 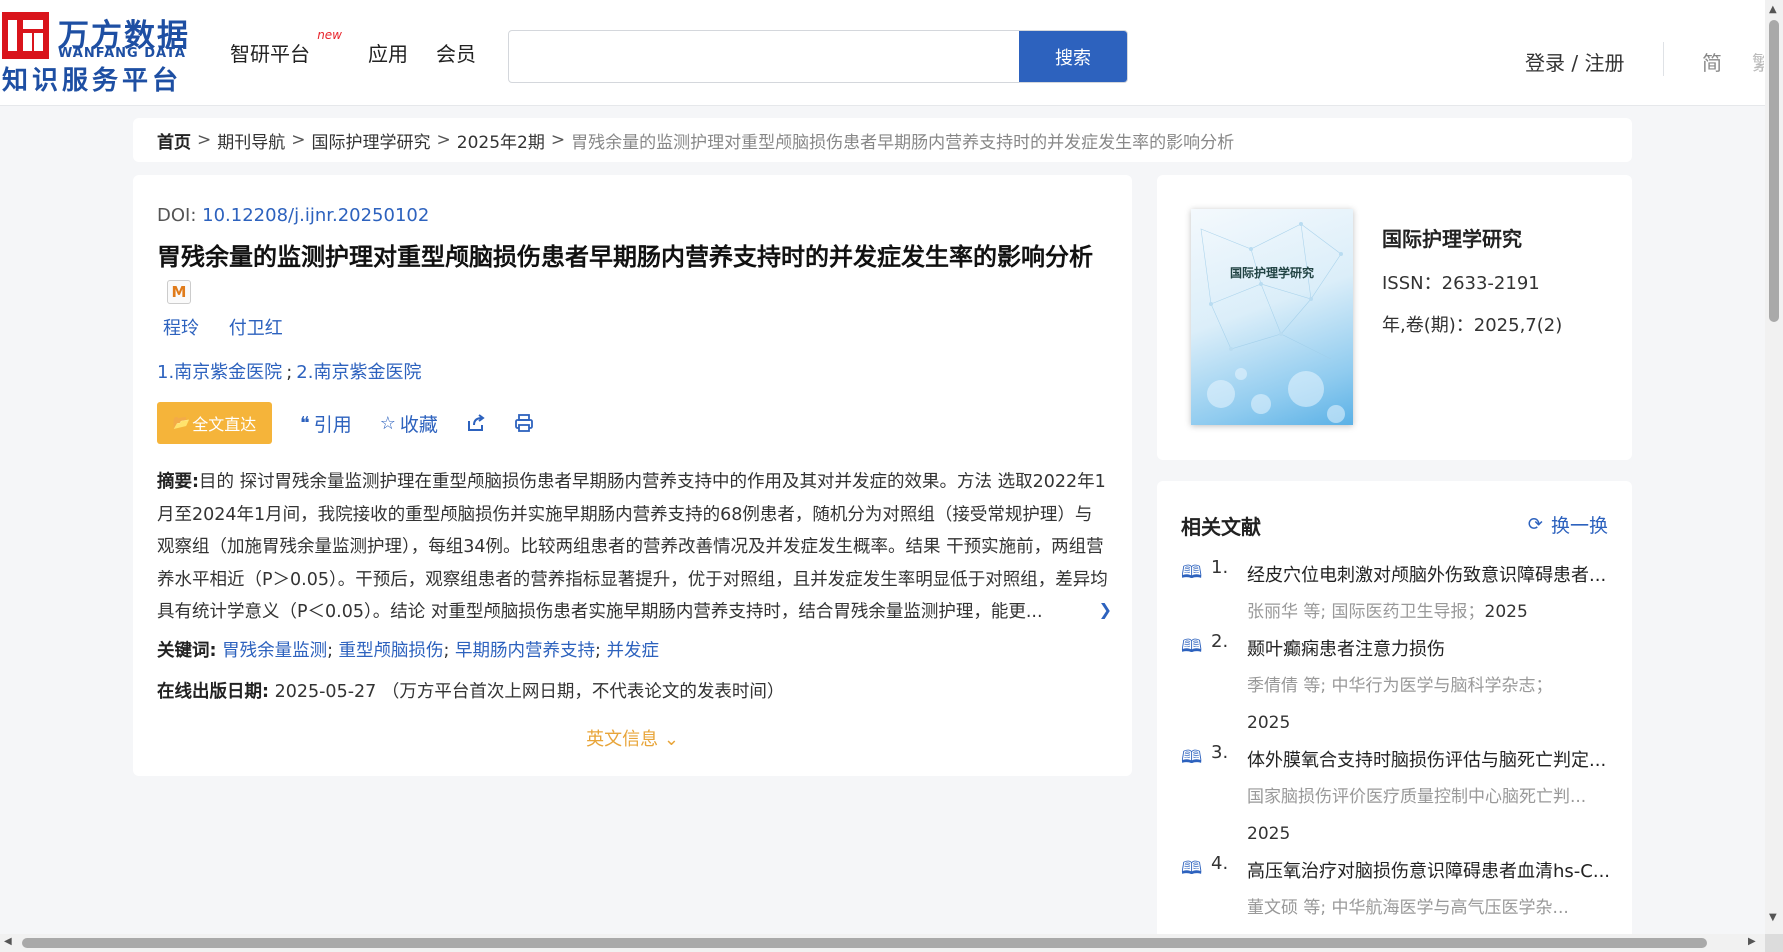 What do you see at coordinates (1452, 237) in the screenshot?
I see `journal-name: 国际护理学研究` at bounding box center [1452, 237].